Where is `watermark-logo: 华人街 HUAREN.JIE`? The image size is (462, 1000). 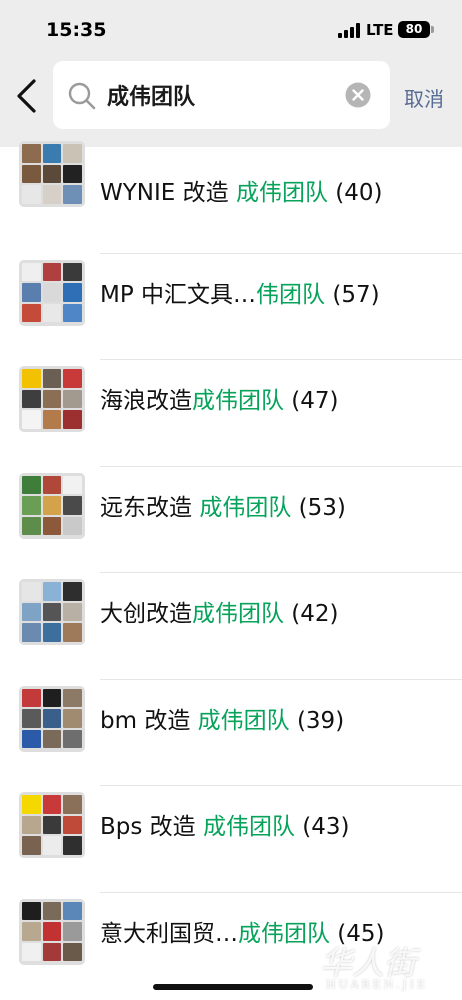 watermark-logo: 华人街 HUAREN.JIE is located at coordinates (385, 967).